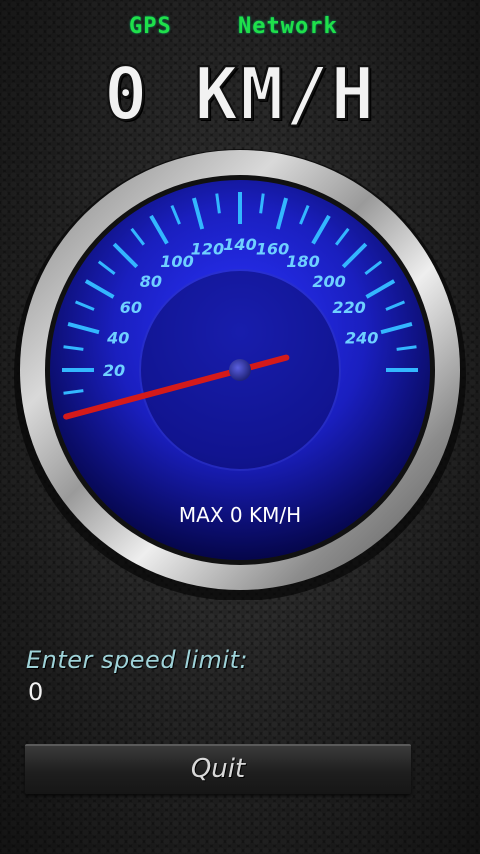 The image size is (480, 854). What do you see at coordinates (240, 94) in the screenshot?
I see `current-speed-readout: 0 KM/H` at bounding box center [240, 94].